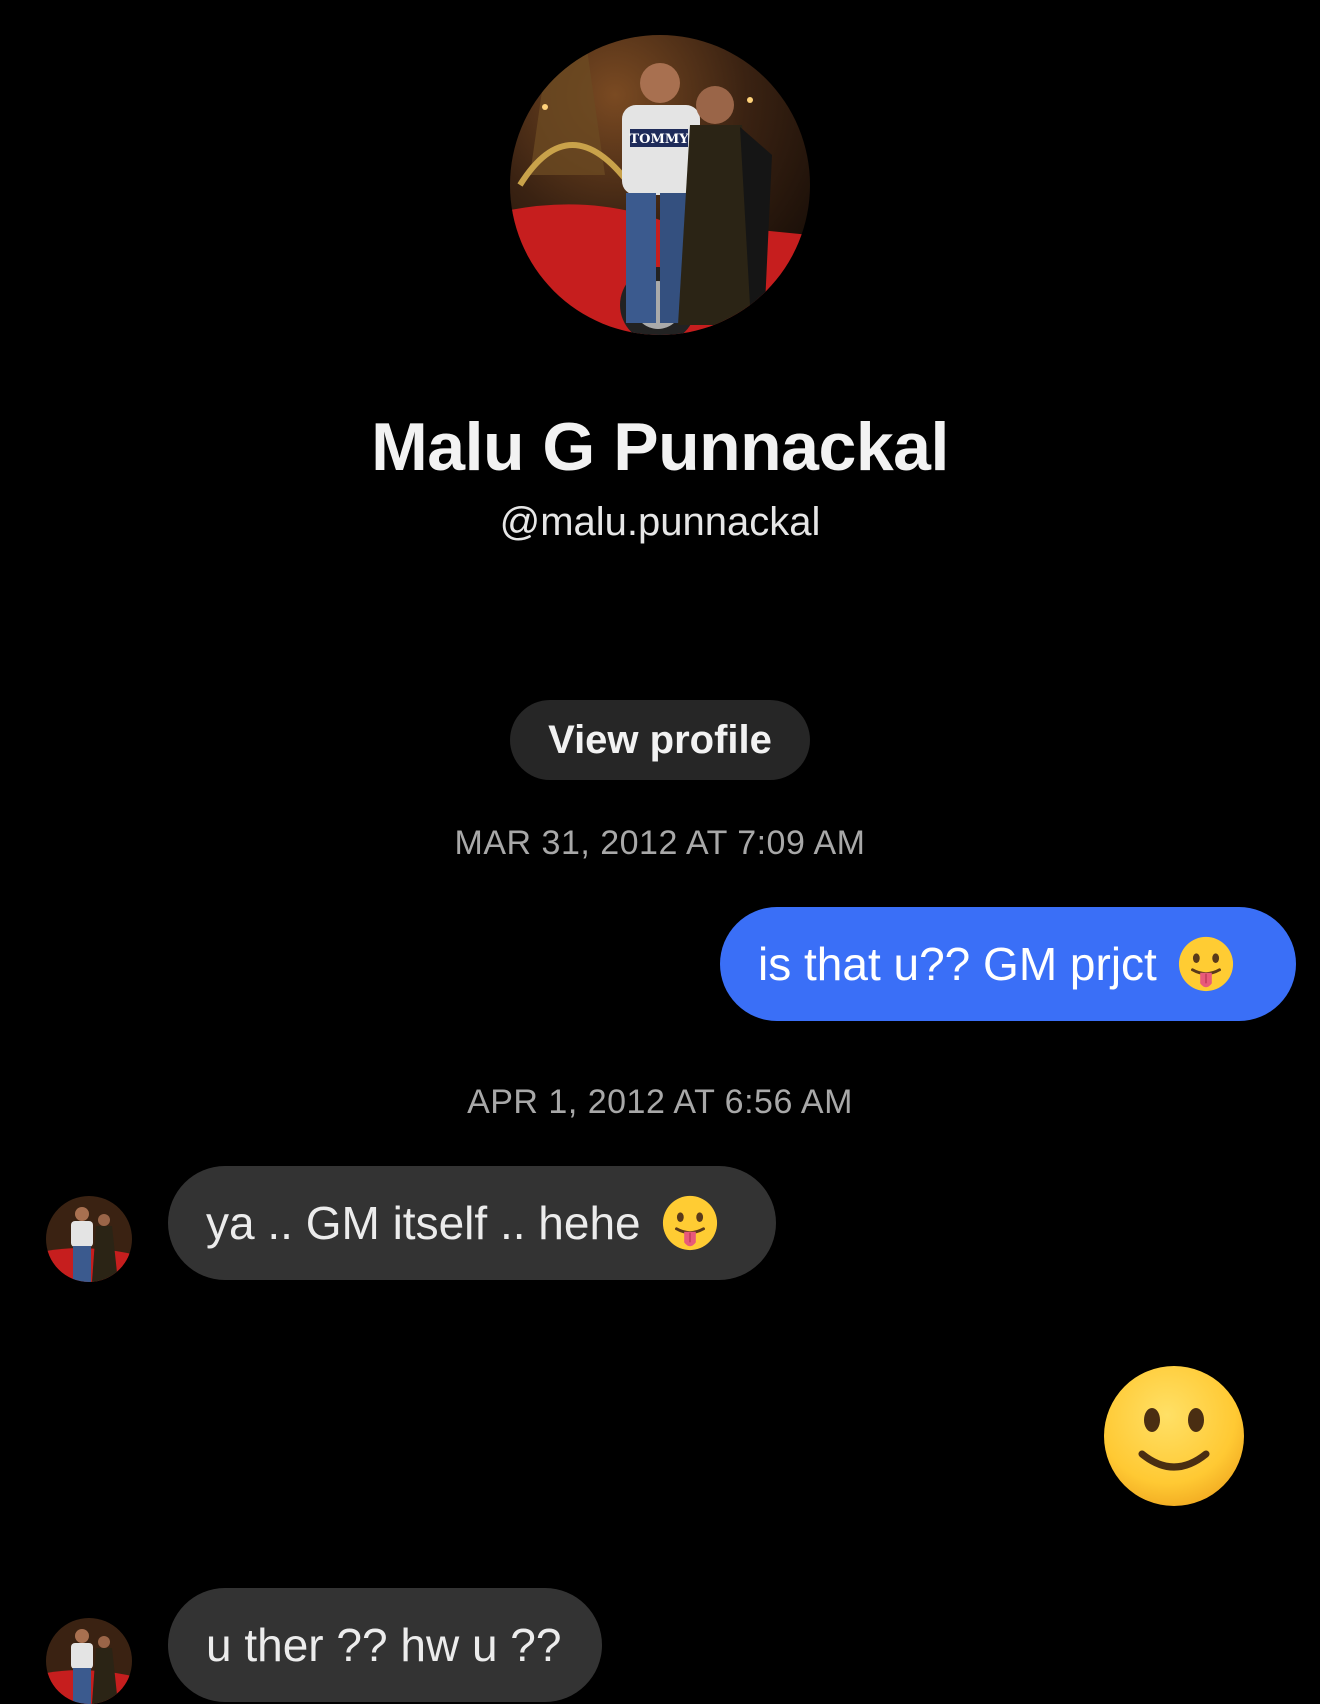 This screenshot has width=1320, height=1704. I want to click on photo-shirt-text: TOMMY, so click(659, 139).